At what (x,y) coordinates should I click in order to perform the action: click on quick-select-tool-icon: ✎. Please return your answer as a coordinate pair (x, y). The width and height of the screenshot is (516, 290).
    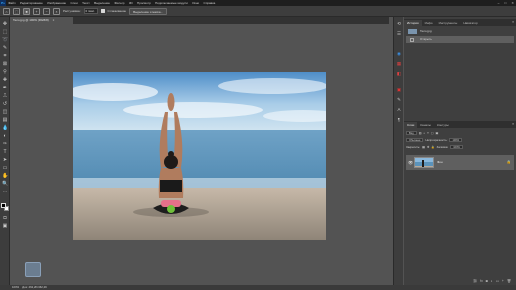
    Looking at the image, I should click on (5, 48).